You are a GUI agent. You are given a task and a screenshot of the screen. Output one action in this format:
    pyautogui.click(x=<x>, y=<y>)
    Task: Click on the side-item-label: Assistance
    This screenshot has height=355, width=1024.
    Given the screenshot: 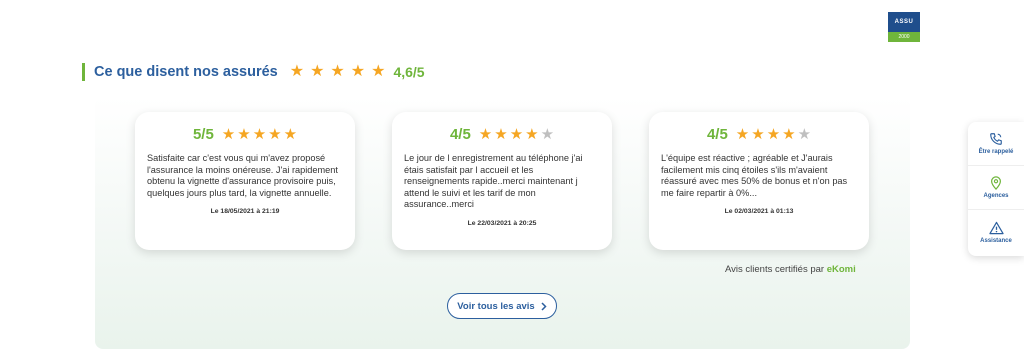 What is the action you would take?
    pyautogui.click(x=996, y=240)
    